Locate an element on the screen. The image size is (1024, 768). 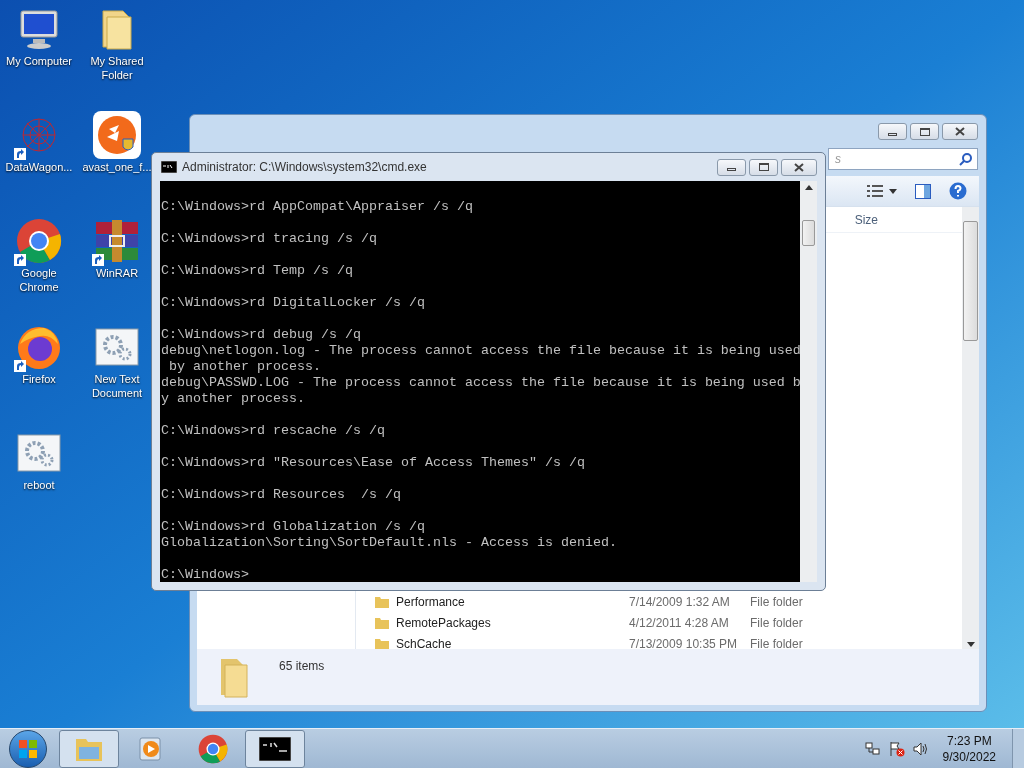
desktop-icon-label: Google Chrome is located at coordinates (39, 280).